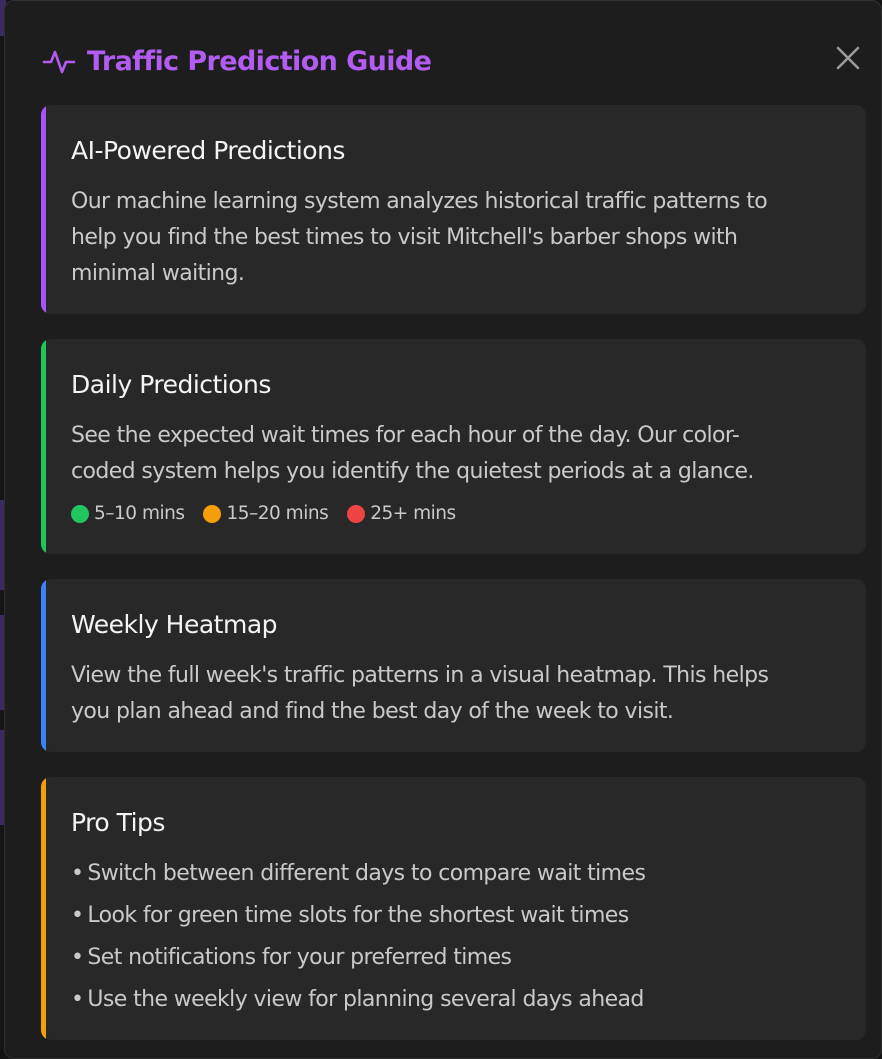  I want to click on legend-item-medium-wait: 15–20 mins, so click(266, 513).